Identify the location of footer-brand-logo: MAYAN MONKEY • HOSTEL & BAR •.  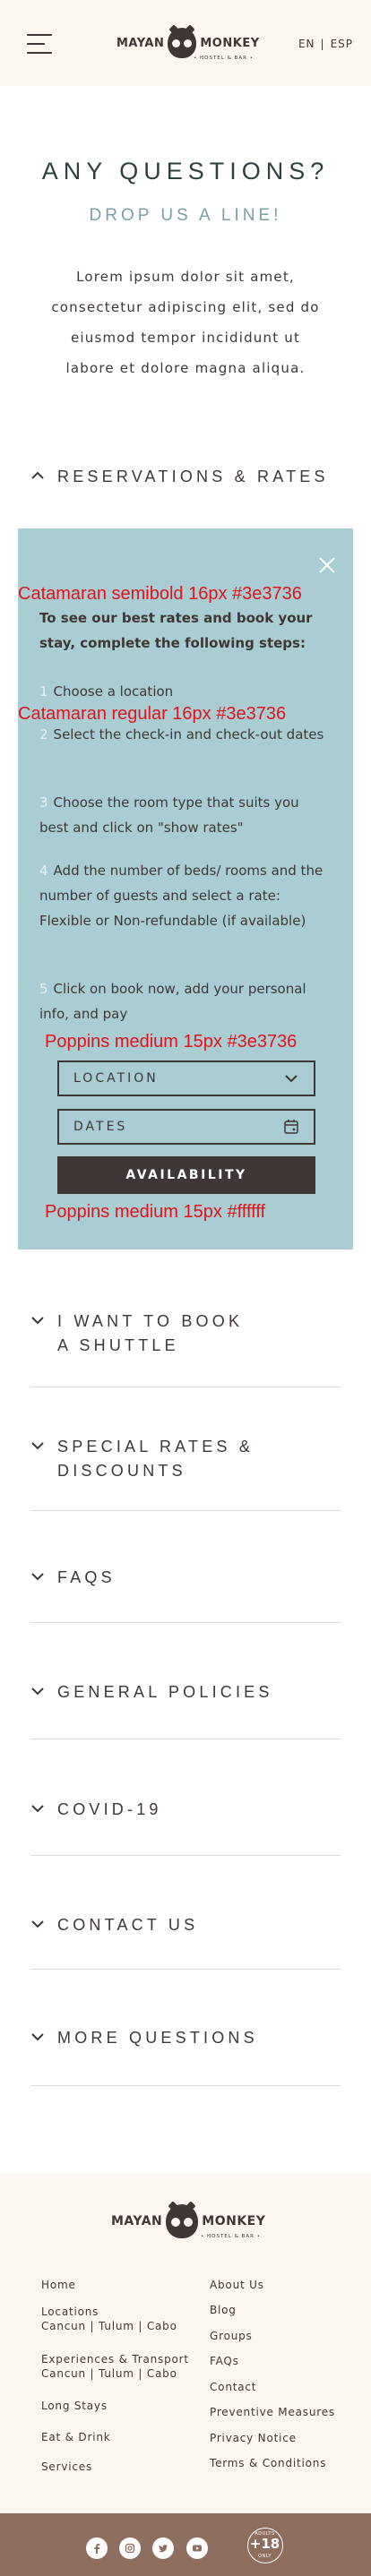
(188, 2221).